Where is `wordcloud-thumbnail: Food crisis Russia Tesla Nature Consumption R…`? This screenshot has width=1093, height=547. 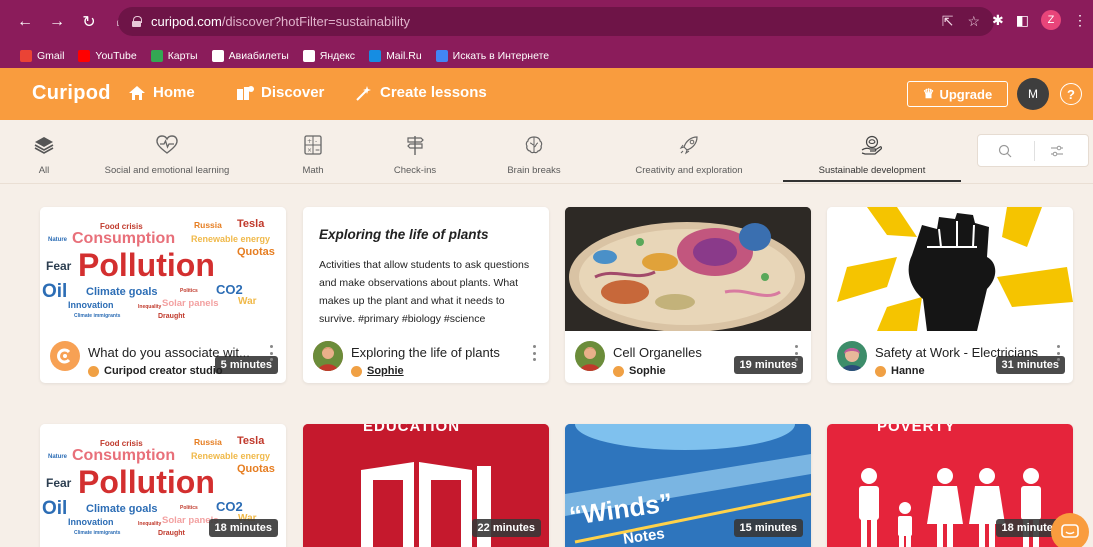
wordcloud-thumbnail: Food crisis Russia Tesla Nature Consumption R… is located at coordinates (163, 269).